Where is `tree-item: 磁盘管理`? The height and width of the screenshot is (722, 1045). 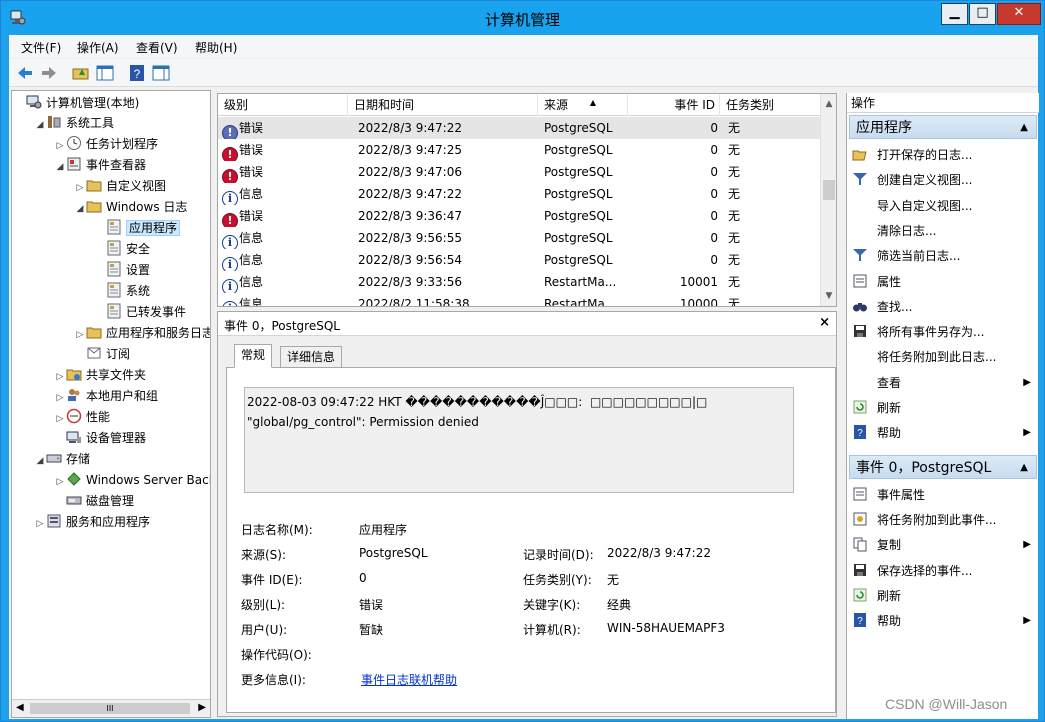 tree-item: 磁盘管理 is located at coordinates (94, 501).